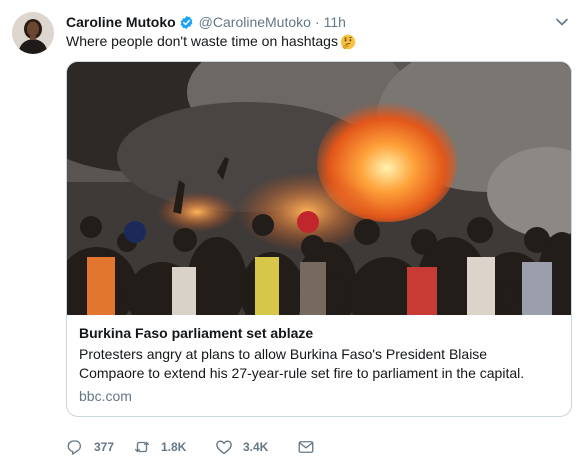 The height and width of the screenshot is (462, 584). I want to click on verified-badge-icon, so click(186, 22).